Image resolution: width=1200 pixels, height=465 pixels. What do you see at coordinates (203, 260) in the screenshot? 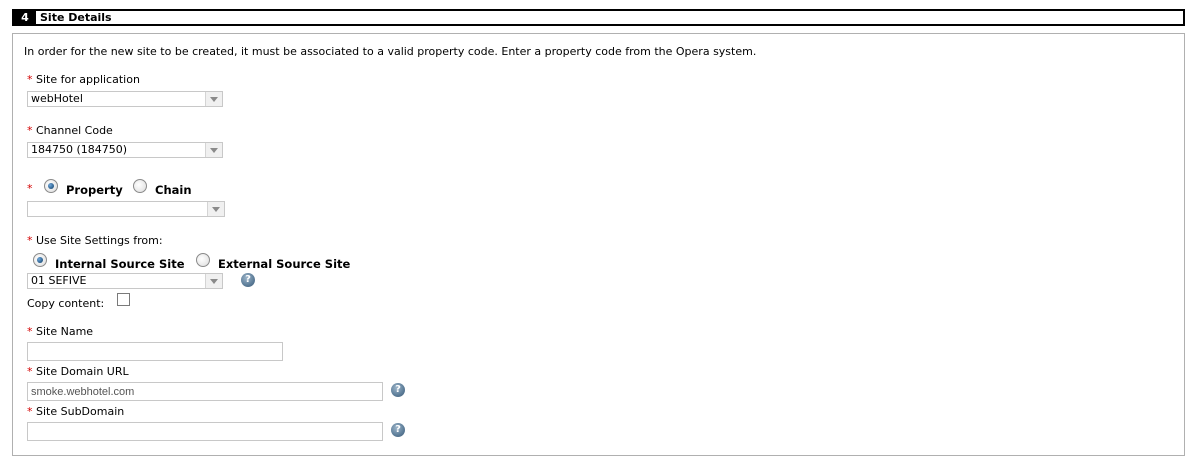
I see `external-source-site-radio` at bounding box center [203, 260].